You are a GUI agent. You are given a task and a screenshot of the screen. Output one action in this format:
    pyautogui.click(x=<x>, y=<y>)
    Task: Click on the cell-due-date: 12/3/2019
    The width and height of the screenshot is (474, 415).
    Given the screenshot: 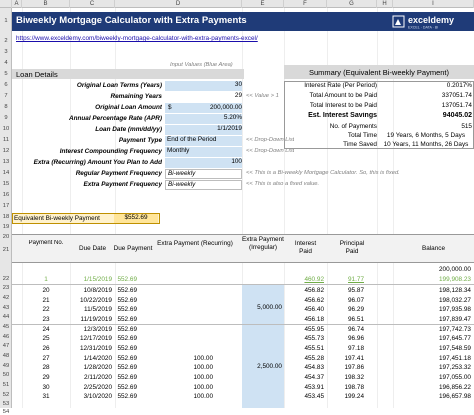 What is the action you would take?
    pyautogui.click(x=91, y=330)
    